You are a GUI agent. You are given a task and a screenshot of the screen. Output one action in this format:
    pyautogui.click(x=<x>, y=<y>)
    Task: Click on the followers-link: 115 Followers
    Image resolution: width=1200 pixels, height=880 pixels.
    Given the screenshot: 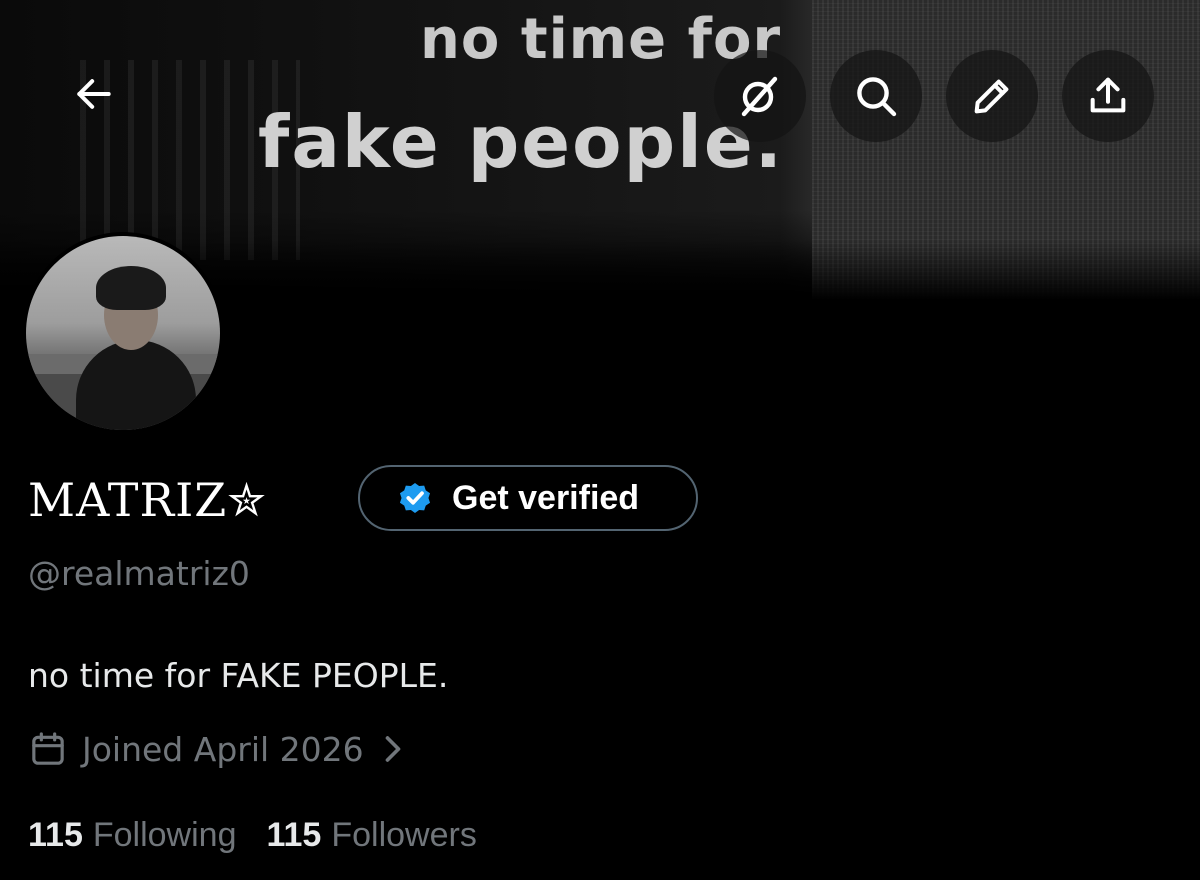 What is the action you would take?
    pyautogui.click(x=371, y=835)
    